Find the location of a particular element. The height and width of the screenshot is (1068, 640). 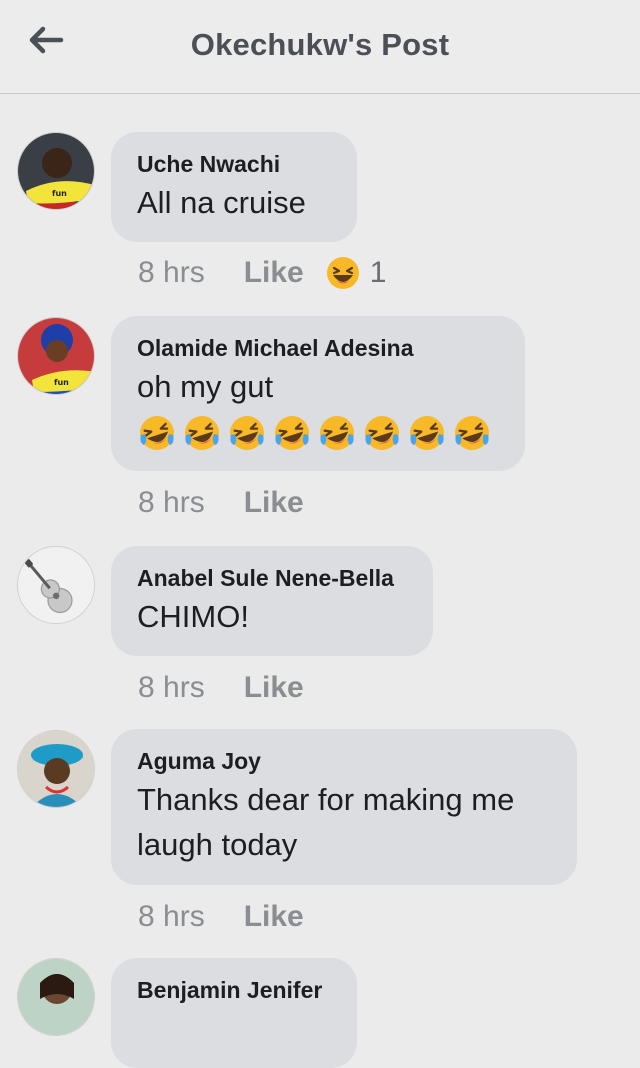

comment-bubble: Benjamin Jenifer is located at coordinates (234, 1013).